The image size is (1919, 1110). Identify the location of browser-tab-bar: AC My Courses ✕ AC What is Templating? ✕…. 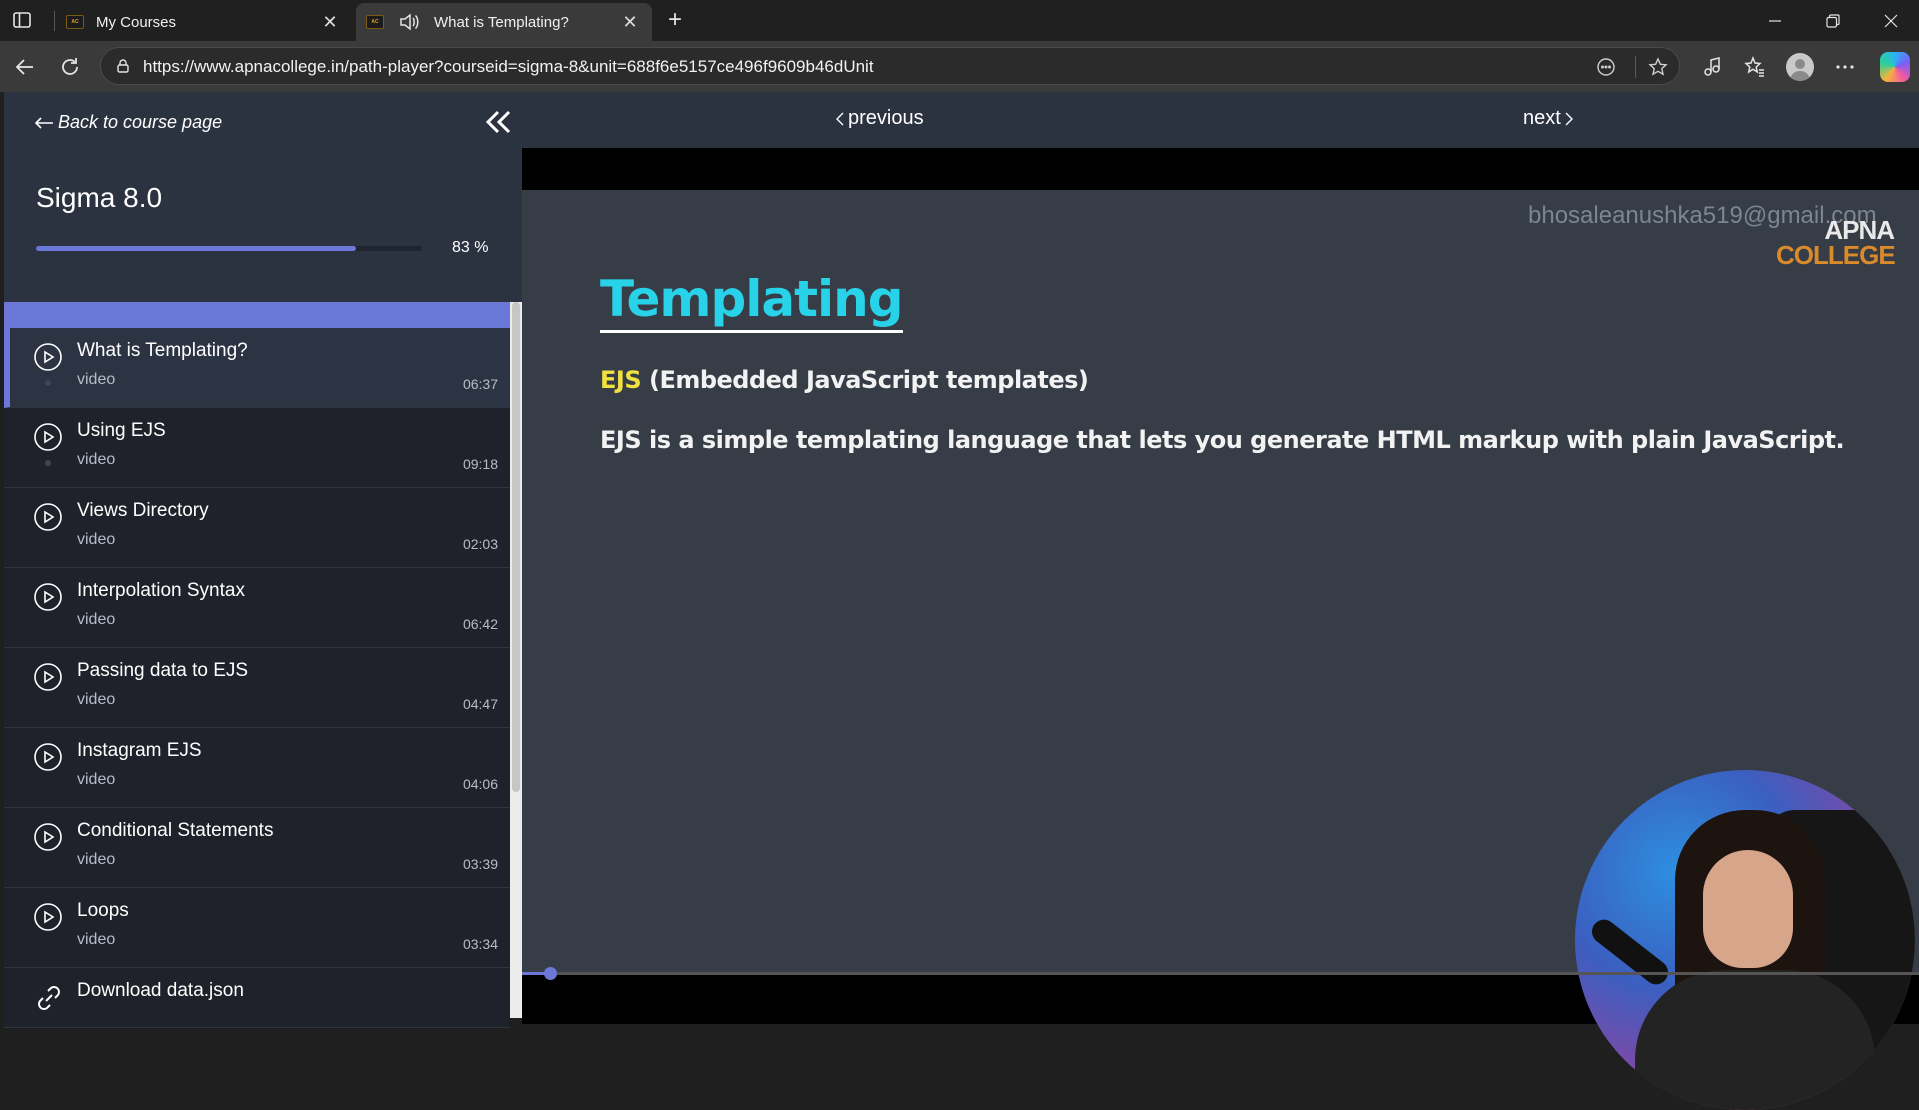
(959, 20).